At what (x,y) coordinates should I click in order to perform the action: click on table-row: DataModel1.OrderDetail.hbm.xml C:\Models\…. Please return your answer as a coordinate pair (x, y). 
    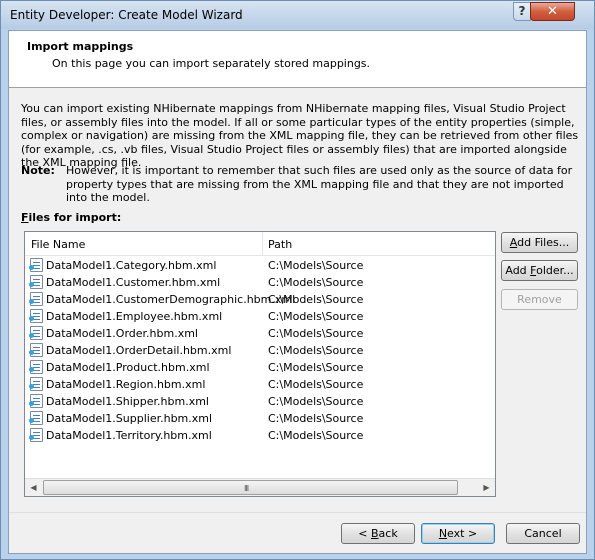
    Looking at the image, I should click on (260, 350).